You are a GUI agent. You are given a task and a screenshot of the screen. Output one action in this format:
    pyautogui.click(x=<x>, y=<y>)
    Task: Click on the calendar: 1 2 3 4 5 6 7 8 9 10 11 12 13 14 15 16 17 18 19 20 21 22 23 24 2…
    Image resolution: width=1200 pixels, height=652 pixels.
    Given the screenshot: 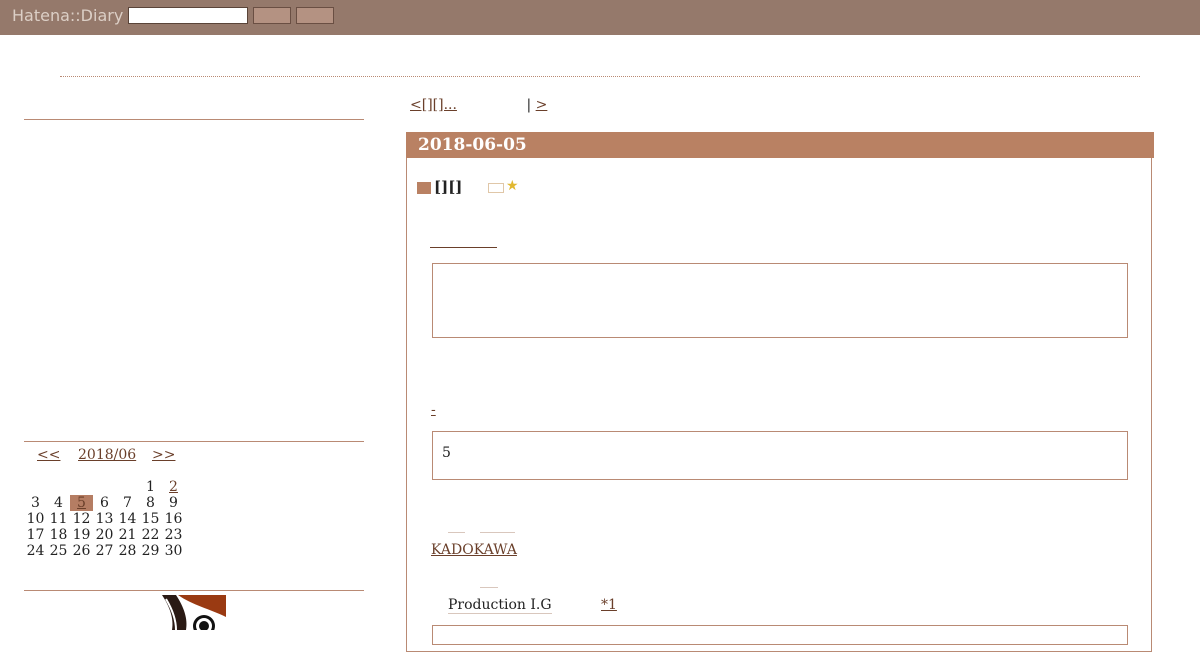 What is the action you would take?
    pyautogui.click(x=104, y=519)
    